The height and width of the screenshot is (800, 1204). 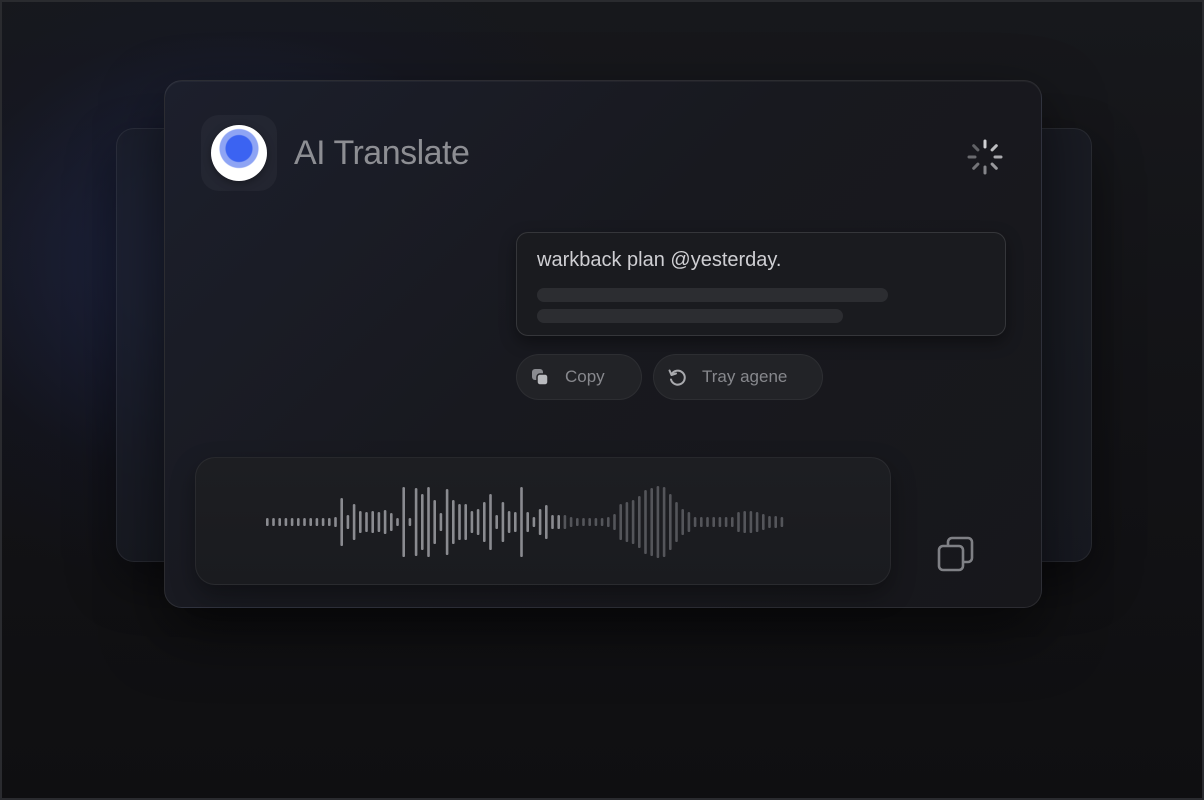 What do you see at coordinates (956, 554) in the screenshot?
I see `duplicate-icon` at bounding box center [956, 554].